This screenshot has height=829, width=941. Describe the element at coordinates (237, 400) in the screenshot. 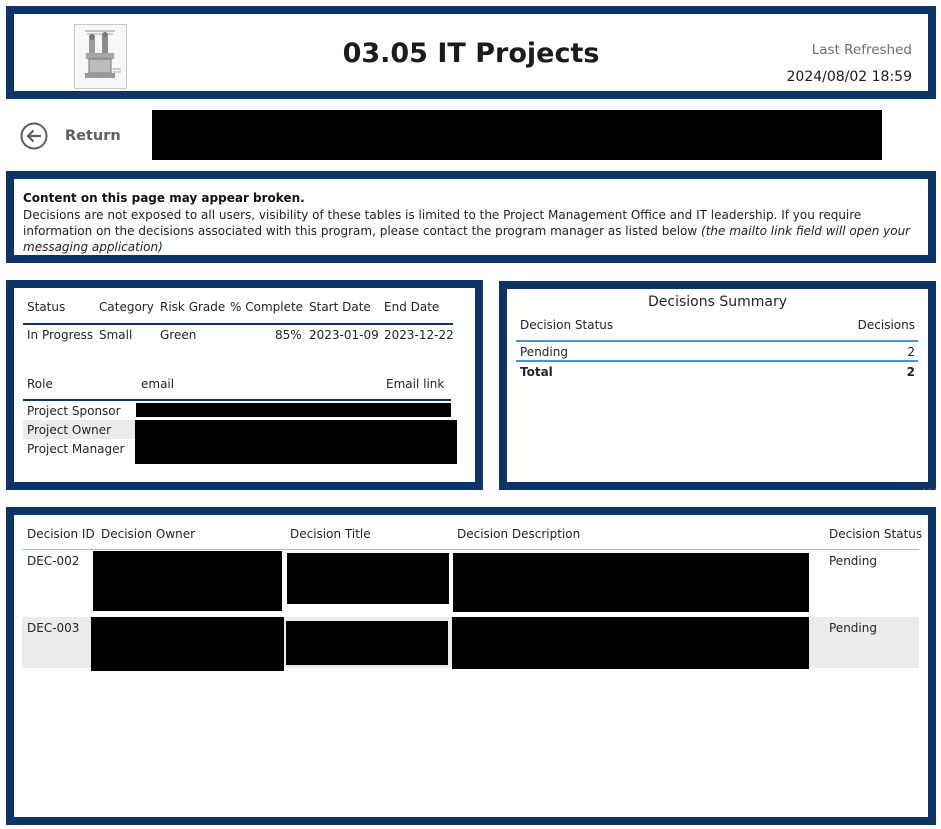

I see `contacts-header-divider` at that location.